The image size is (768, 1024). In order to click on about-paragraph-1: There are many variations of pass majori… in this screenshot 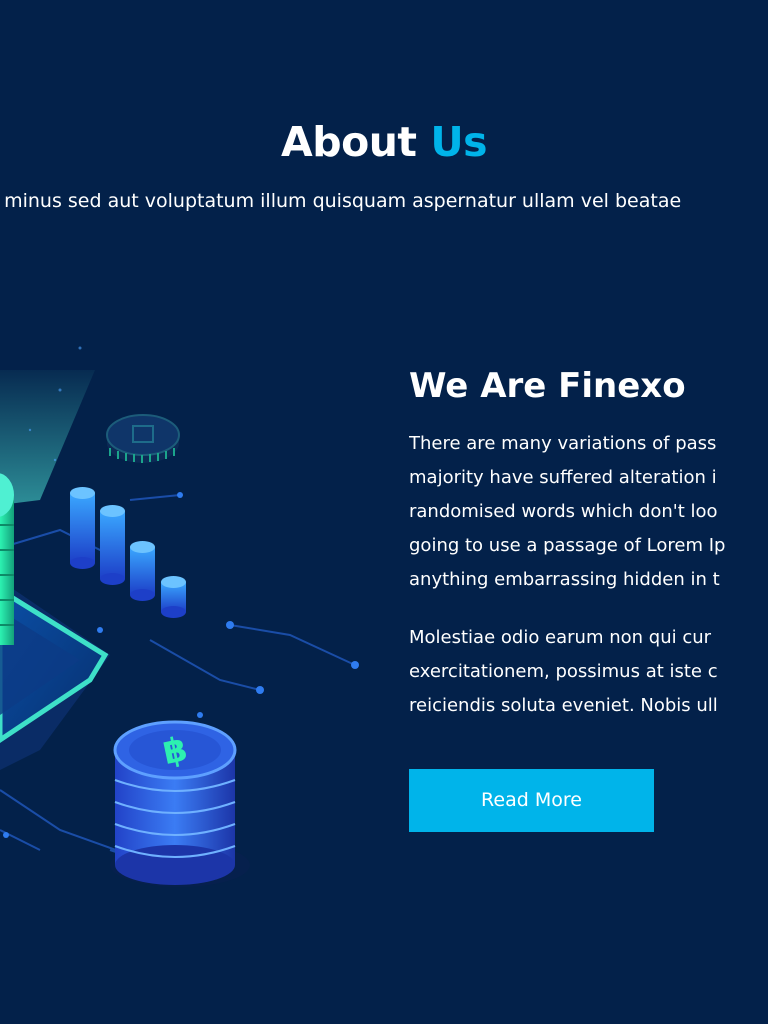, I will do `click(588, 512)`.